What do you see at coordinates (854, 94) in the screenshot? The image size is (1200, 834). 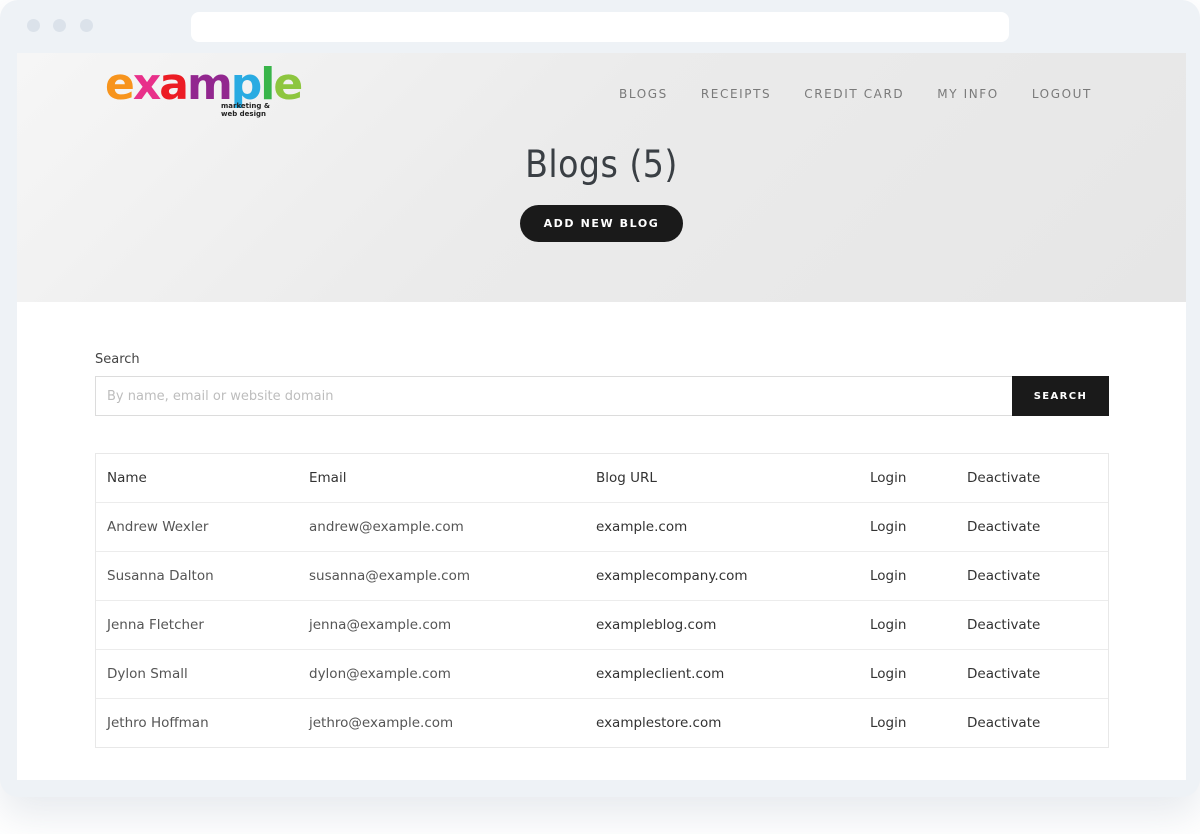 I see `nav-credit-card: CREDIT CARD` at bounding box center [854, 94].